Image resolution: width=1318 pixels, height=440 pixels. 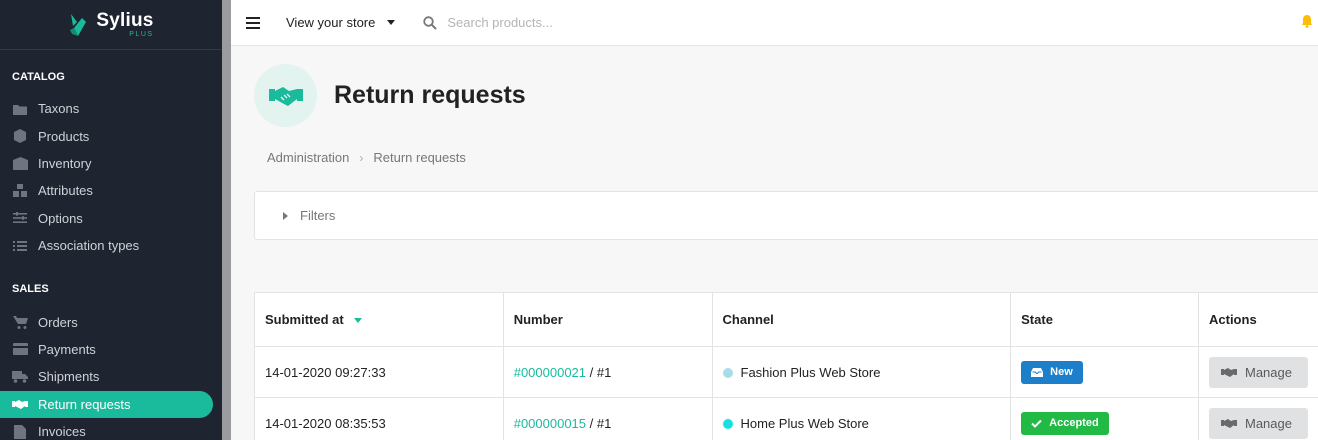 I want to click on sidebar-item-products: Products, so click(x=111, y=135).